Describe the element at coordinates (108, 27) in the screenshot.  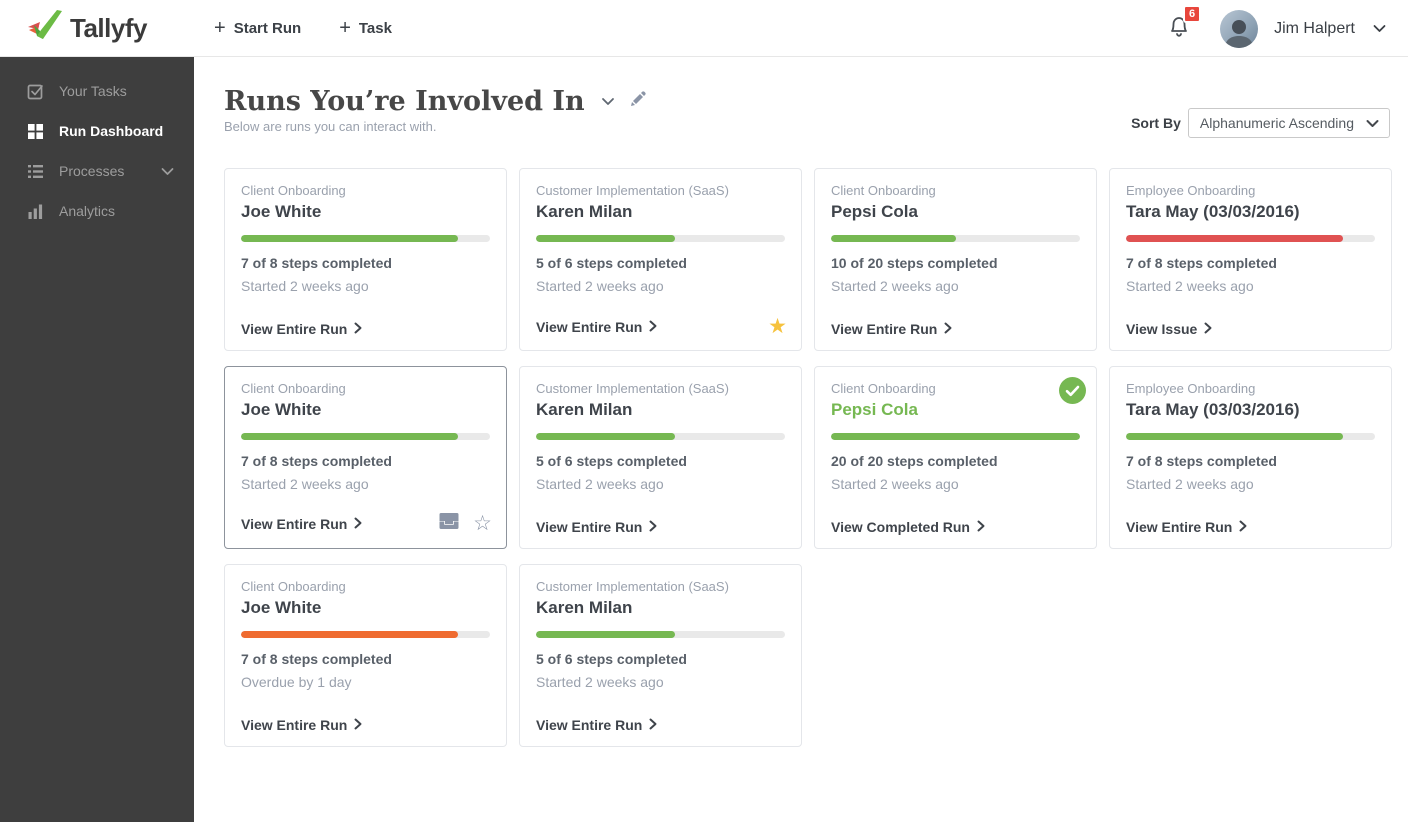
I see `logo-wordmark: Tallyfy` at that location.